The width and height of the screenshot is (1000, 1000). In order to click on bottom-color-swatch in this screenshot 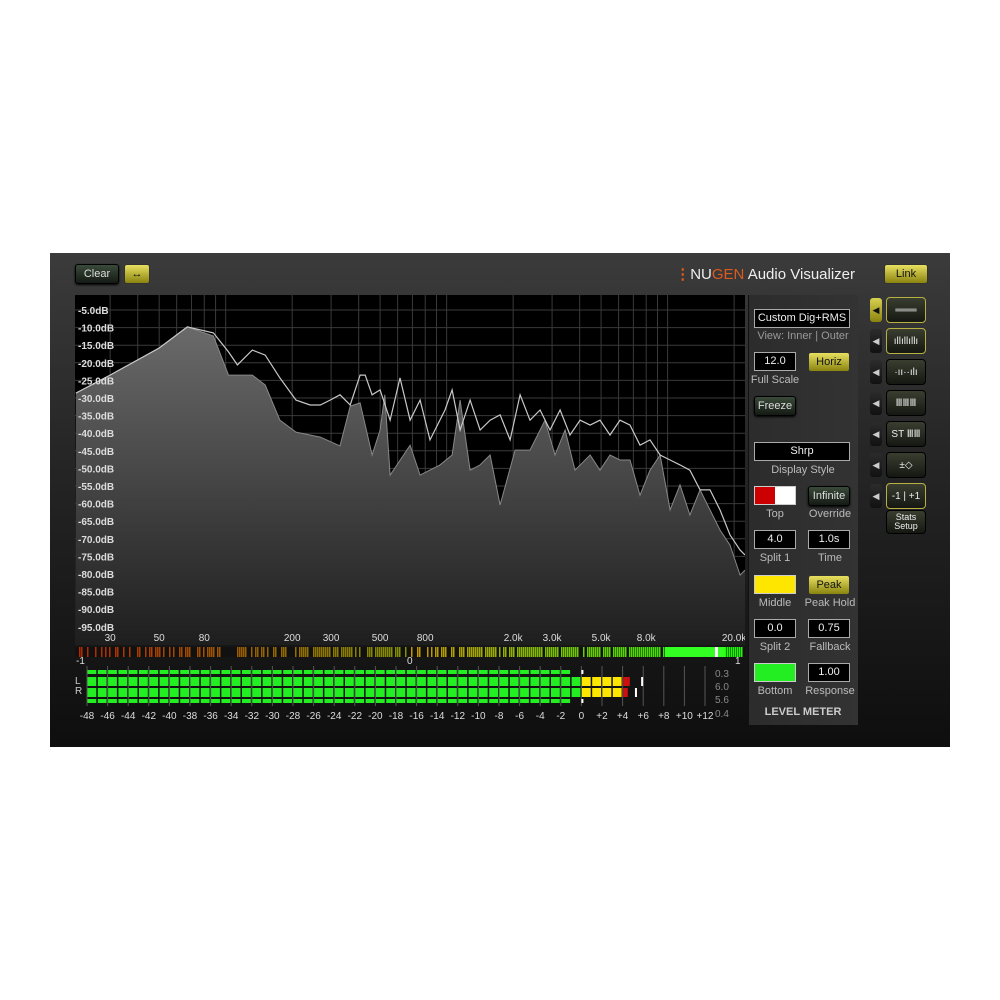, I will do `click(775, 672)`.